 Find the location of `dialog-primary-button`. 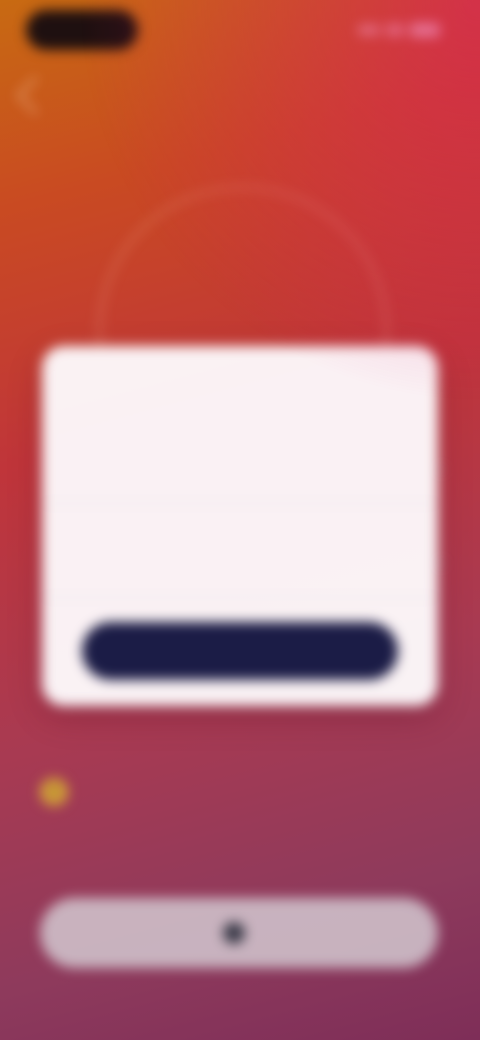

dialog-primary-button is located at coordinates (240, 651).